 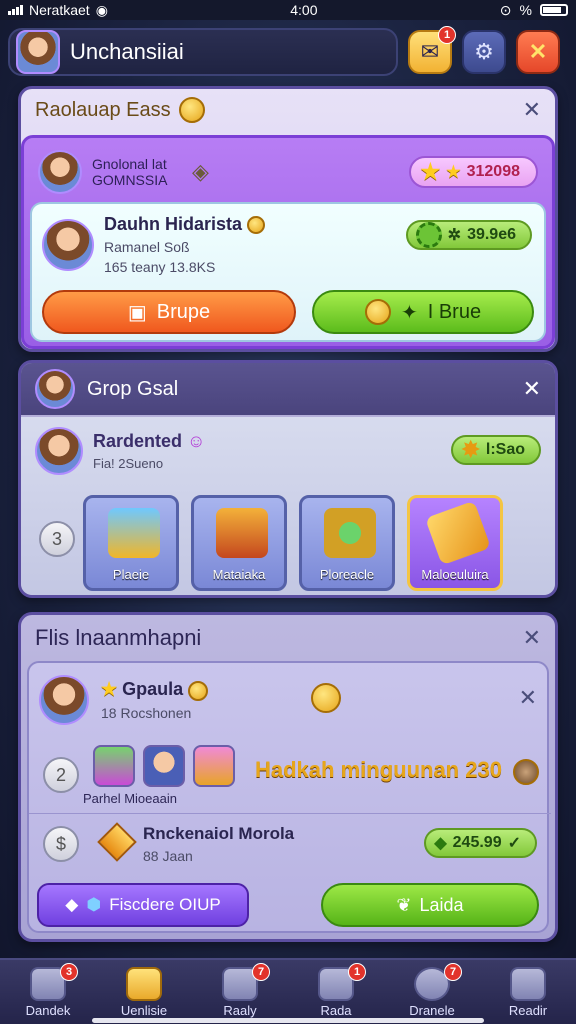 What do you see at coordinates (160, 267) in the screenshot?
I see `player-card-sub2: 165 teany 13.8KS` at bounding box center [160, 267].